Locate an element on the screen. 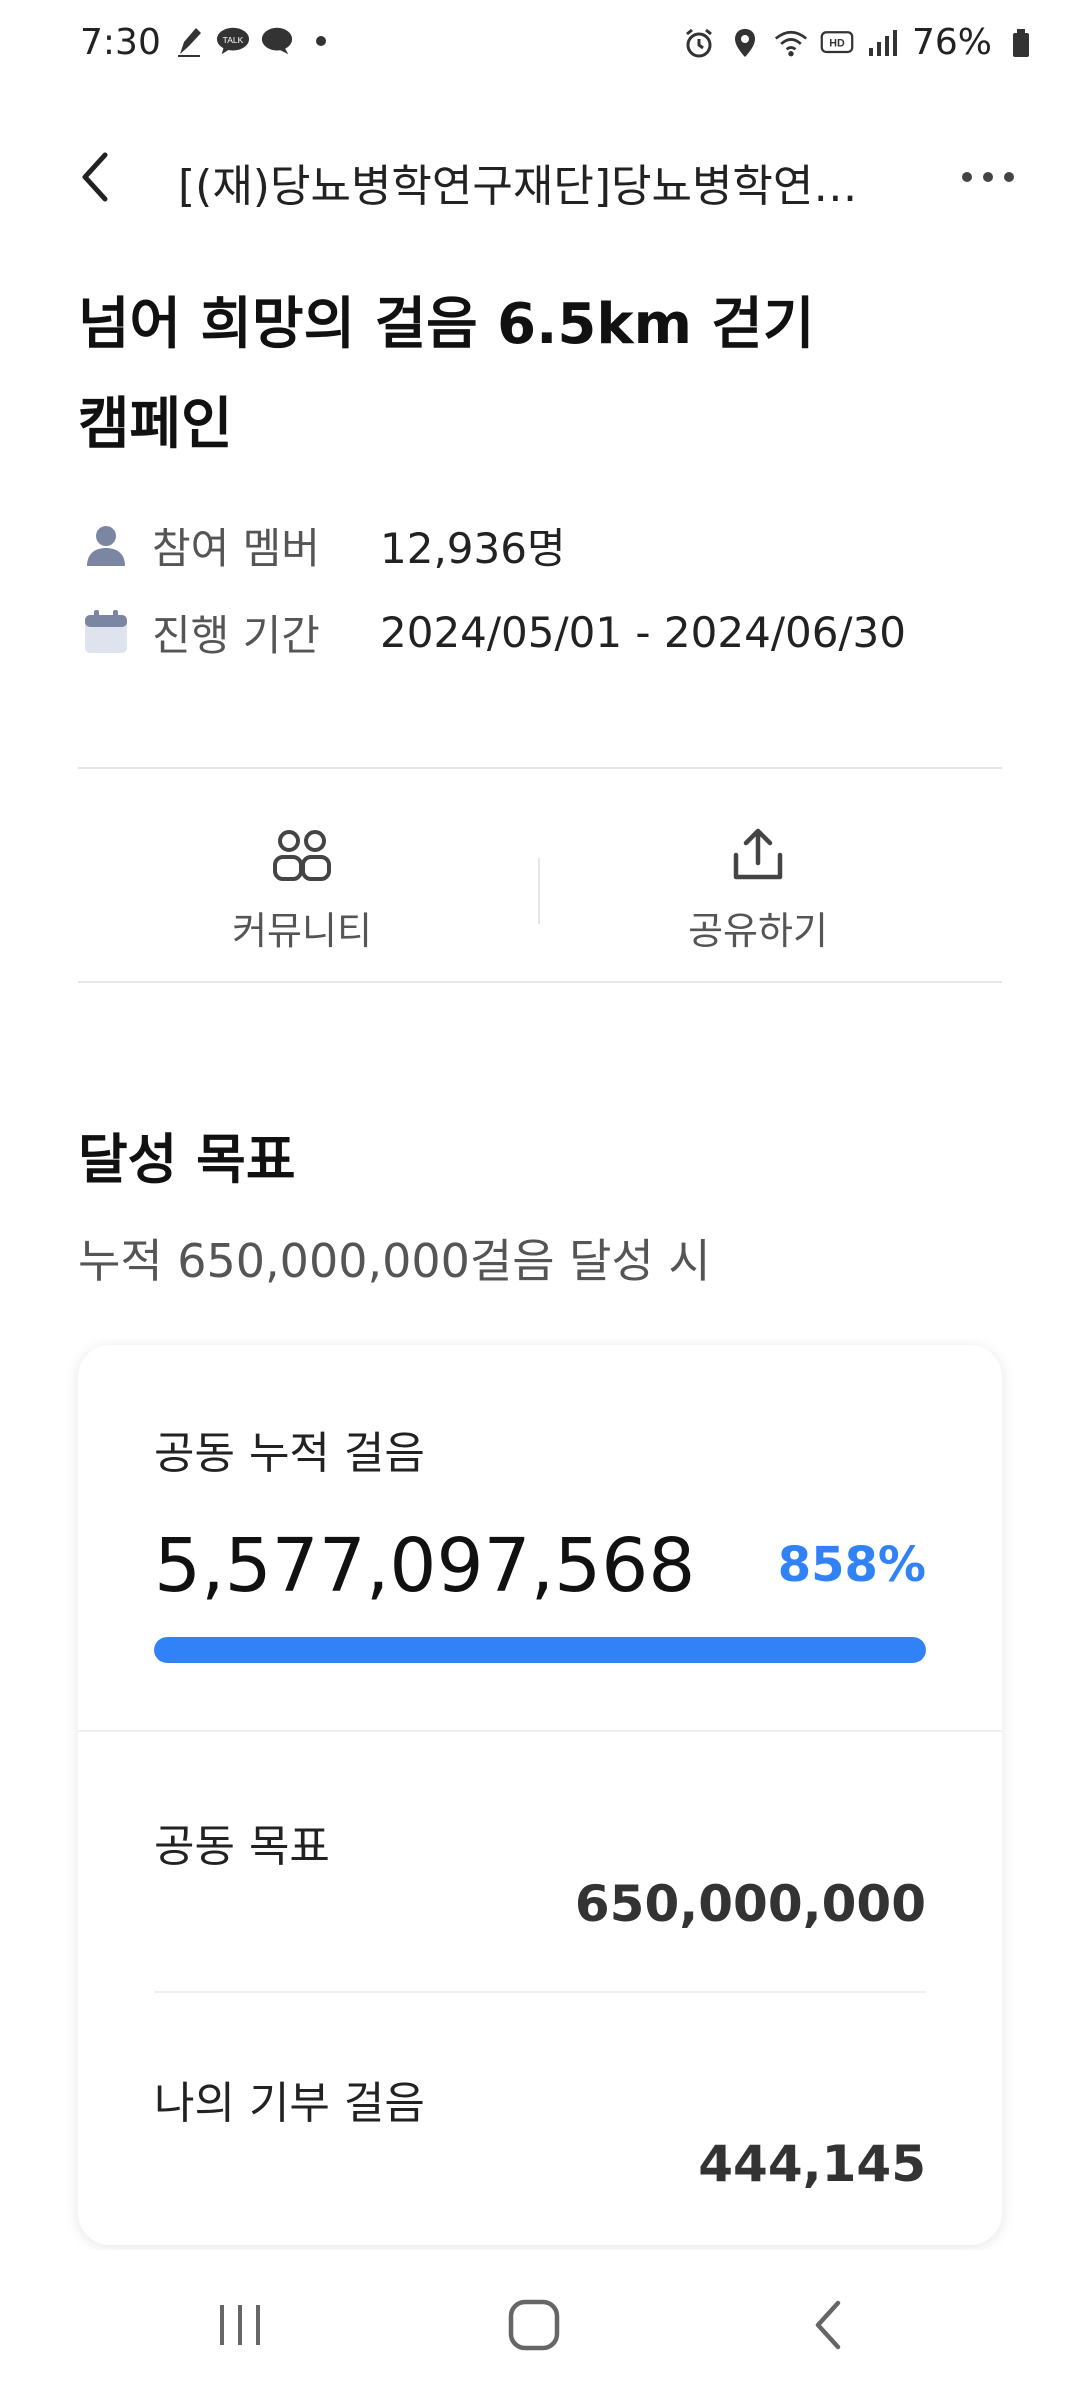 This screenshot has width=1080, height=2400. action-separator is located at coordinates (539, 891).